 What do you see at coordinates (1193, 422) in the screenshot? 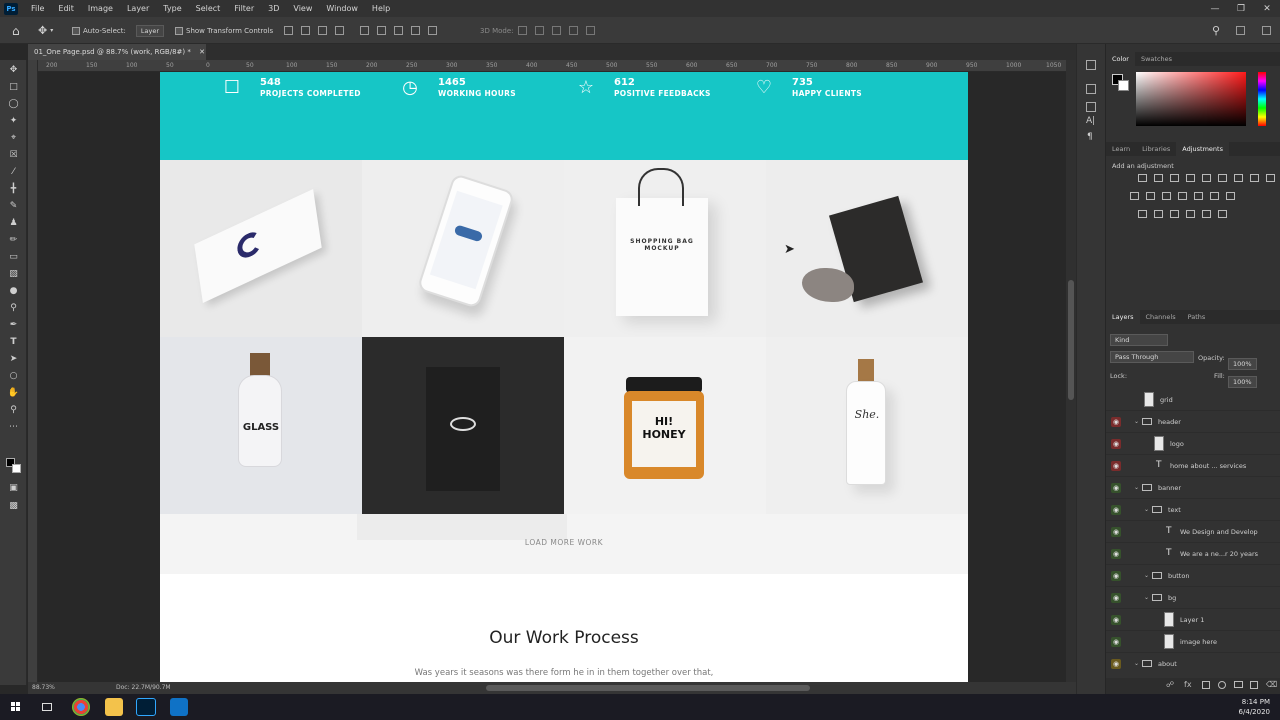
I see `layer-row: ◉ ⌄ header` at bounding box center [1193, 422].